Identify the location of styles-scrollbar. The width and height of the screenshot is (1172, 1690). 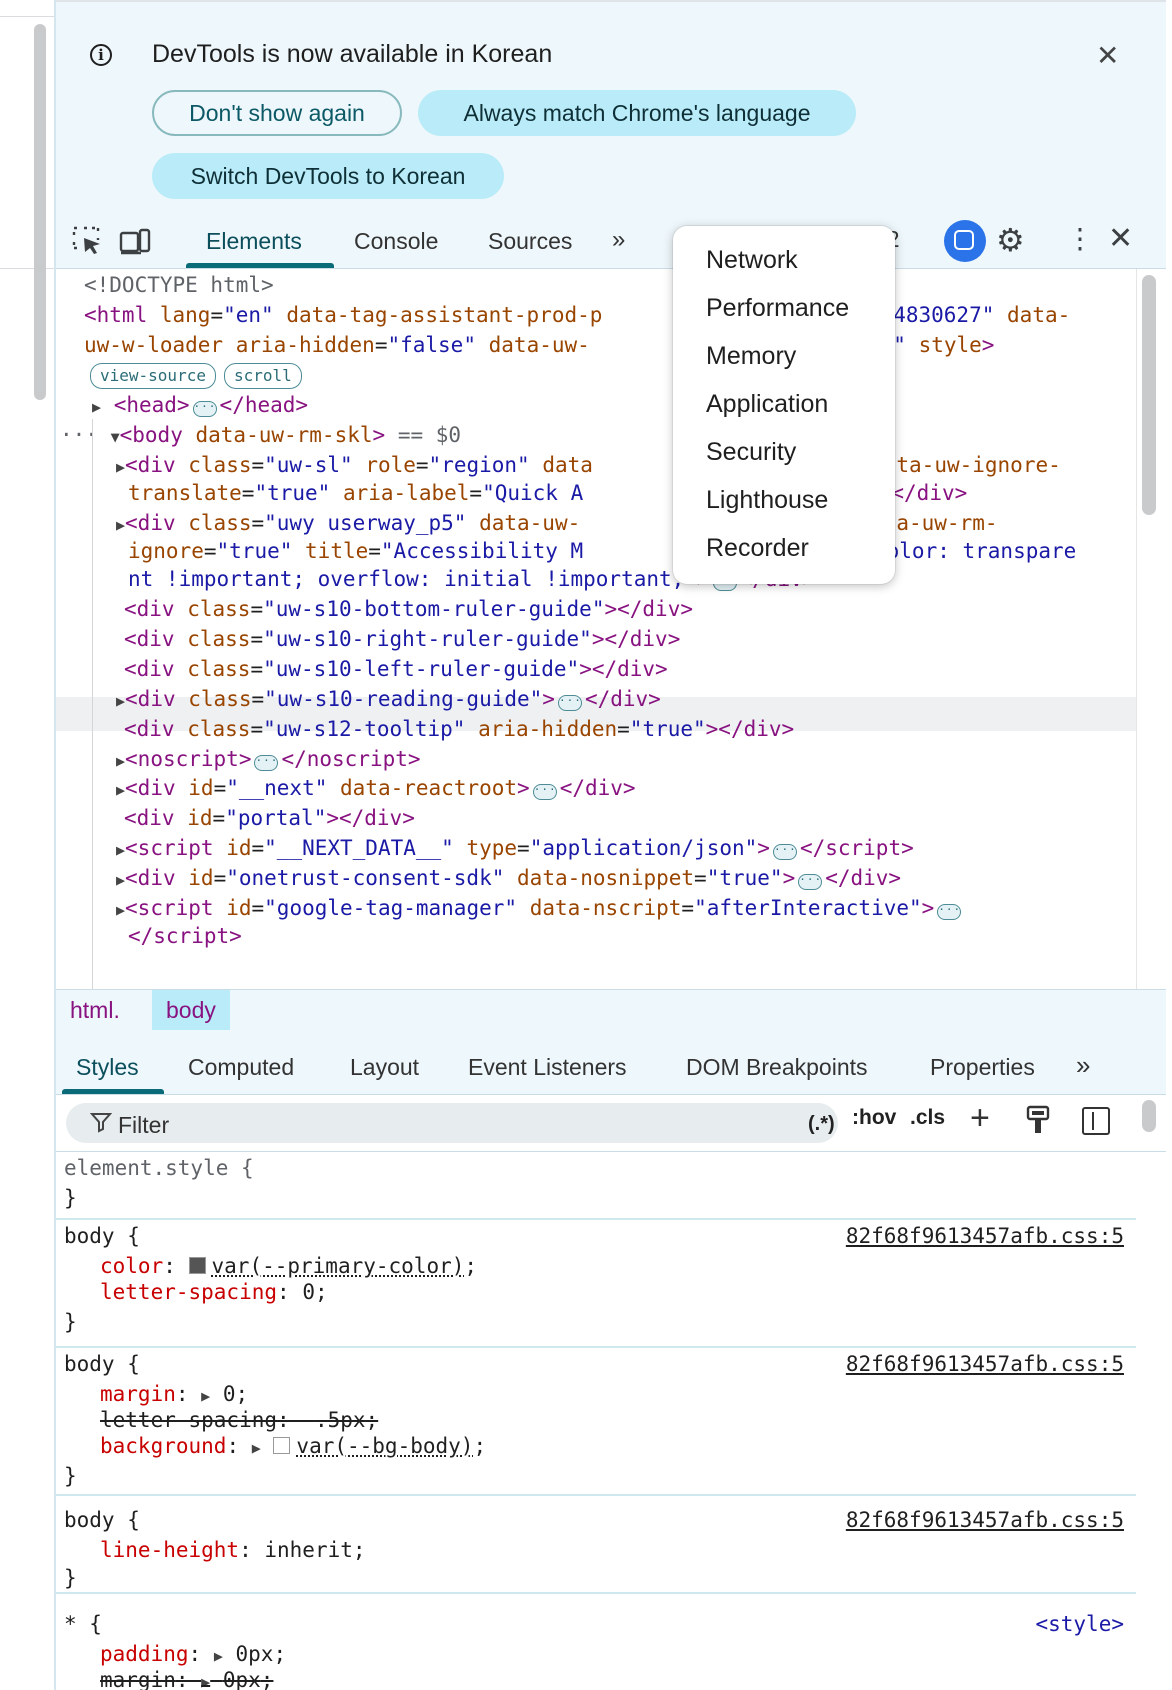
(1149, 1116).